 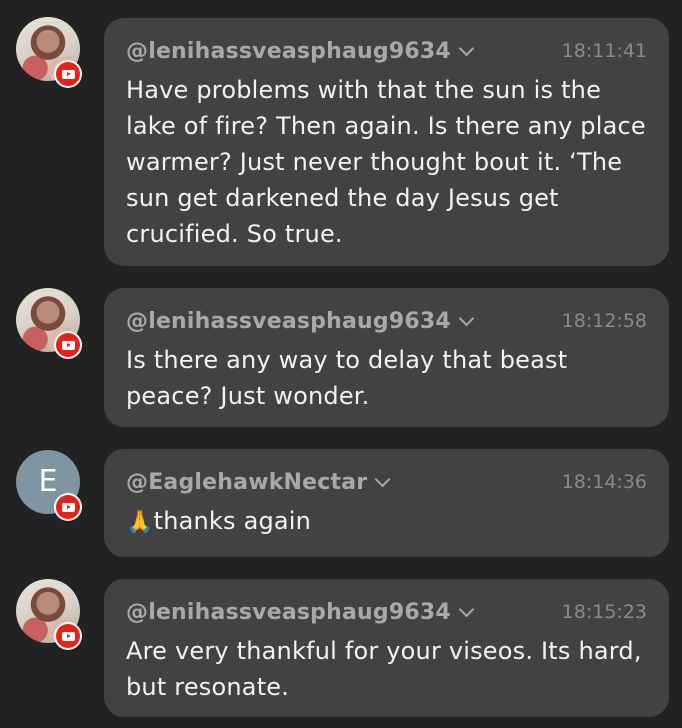 What do you see at coordinates (246, 482) in the screenshot?
I see `author-name: @EaglehawkNectar` at bounding box center [246, 482].